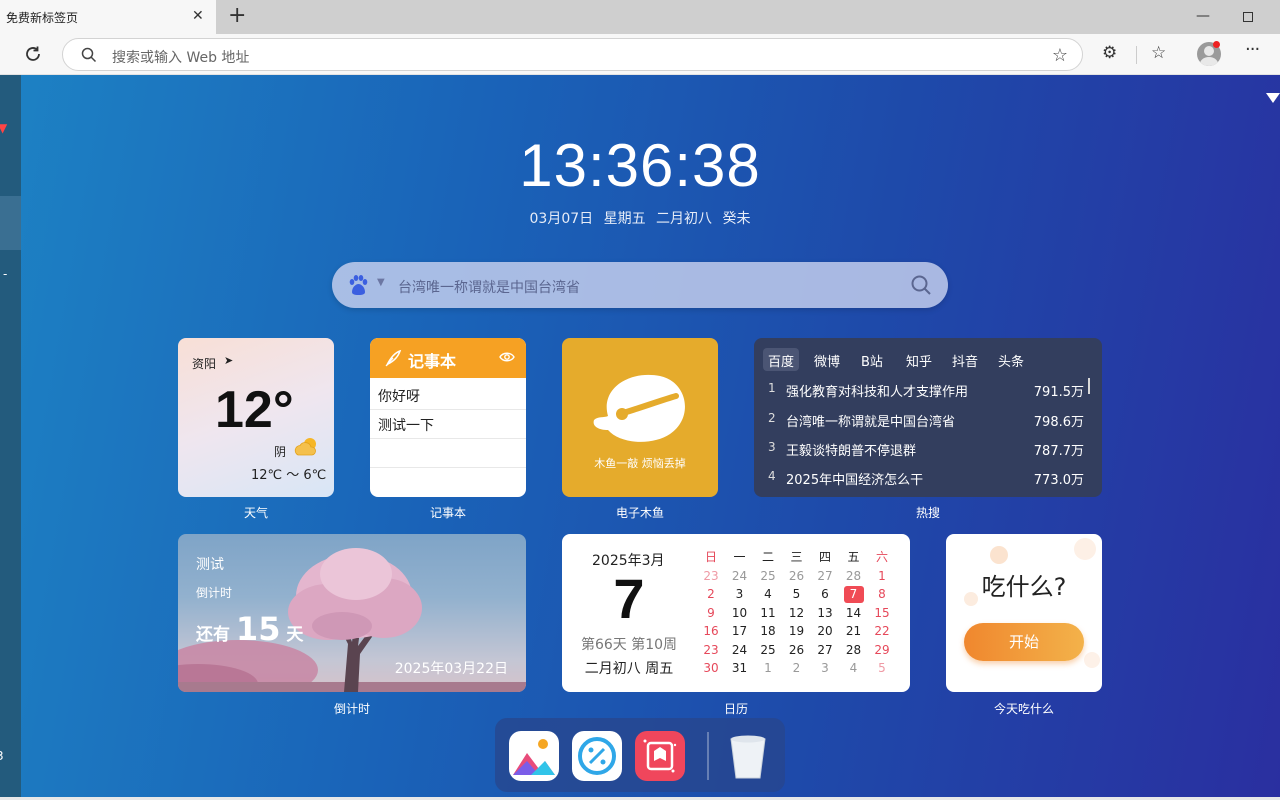 Image resolution: width=1280 pixels, height=800 pixels. Describe the element at coordinates (882, 594) in the screenshot. I see `calendar-date-cell: 8` at that location.